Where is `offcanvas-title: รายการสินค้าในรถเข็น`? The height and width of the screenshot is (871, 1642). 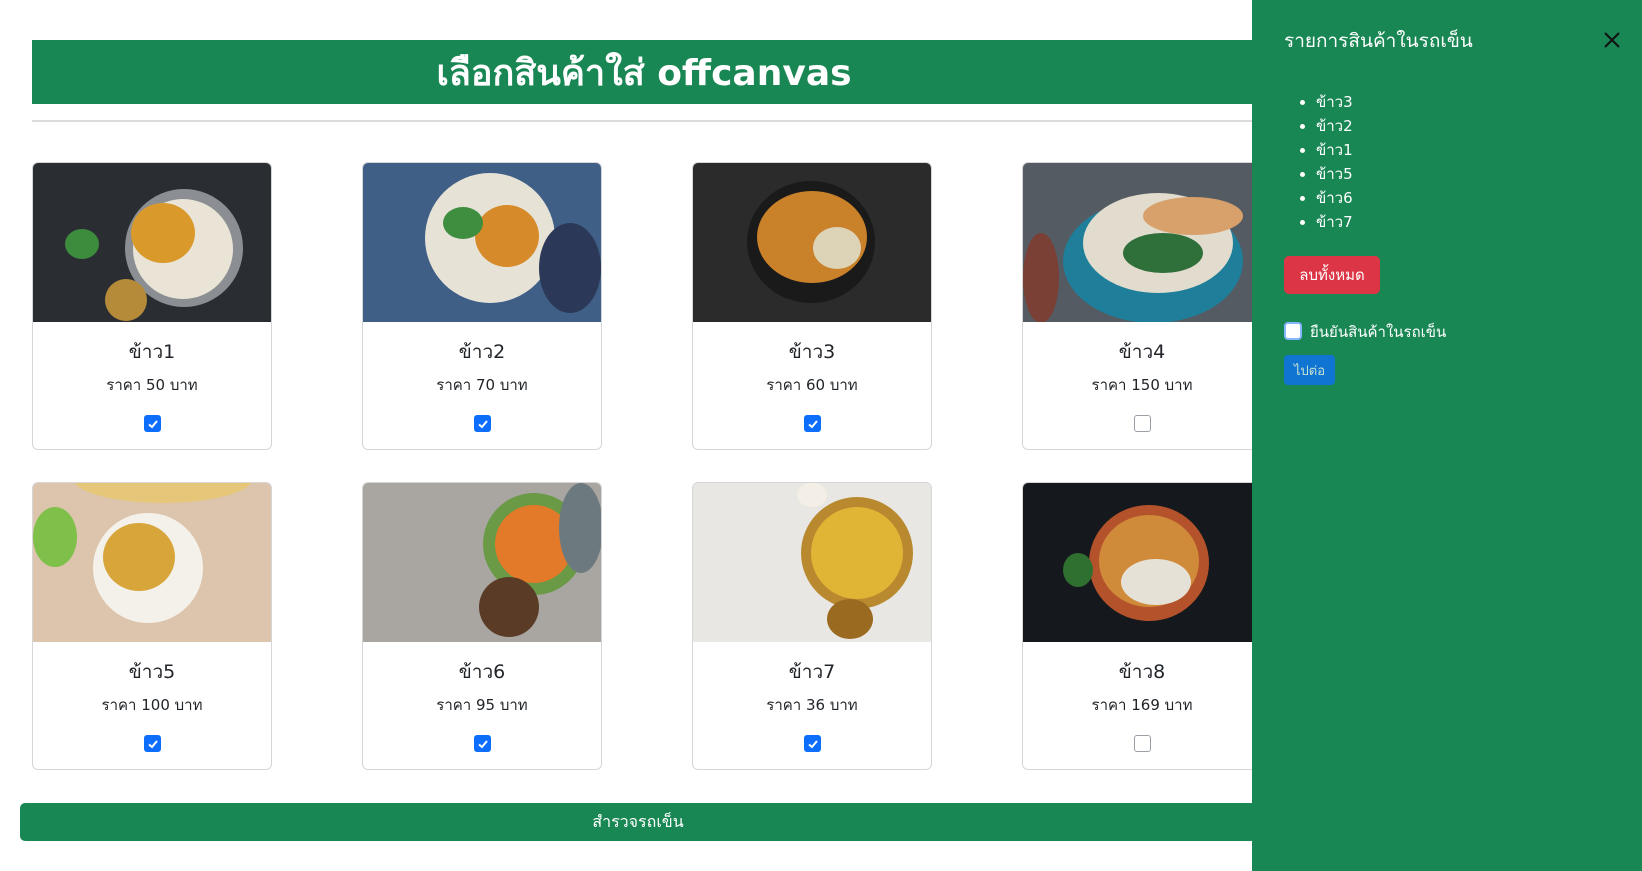 offcanvas-title: รายการสินค้าในรถเข็น is located at coordinates (1378, 41).